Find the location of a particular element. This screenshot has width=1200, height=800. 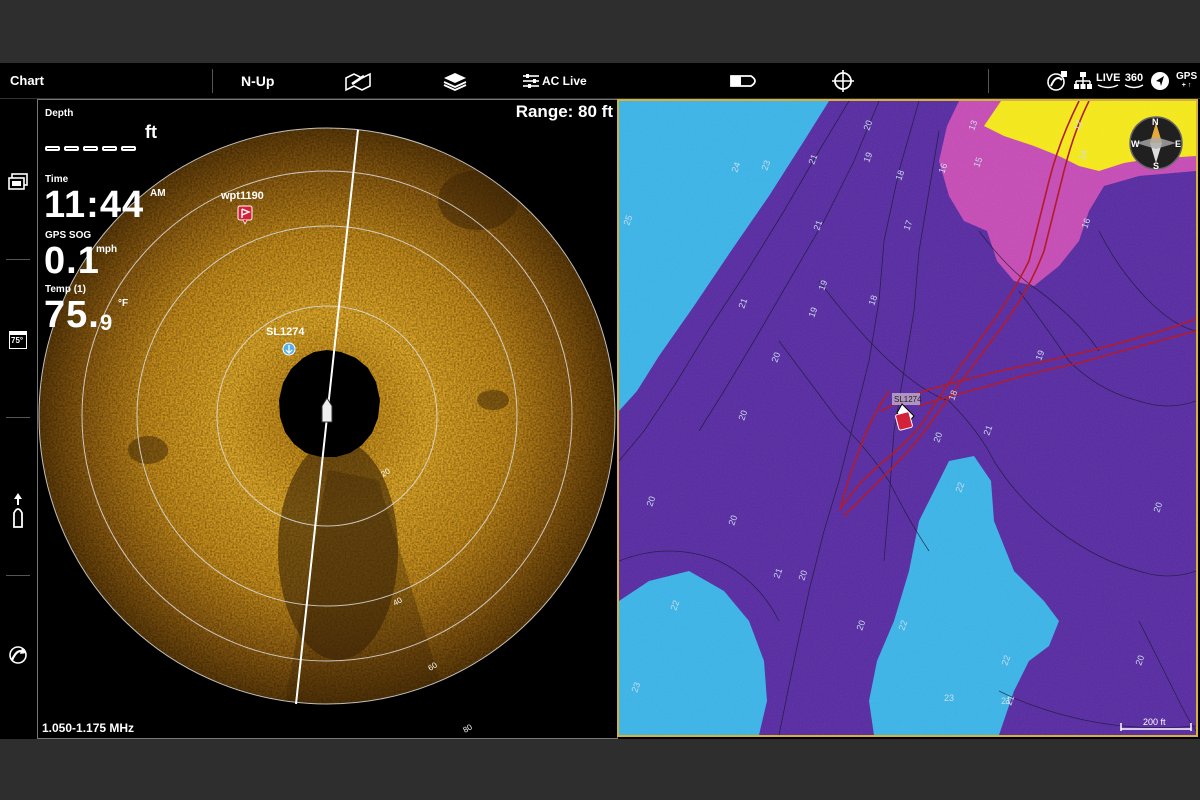

depth-label: Depth is located at coordinates (59, 113).